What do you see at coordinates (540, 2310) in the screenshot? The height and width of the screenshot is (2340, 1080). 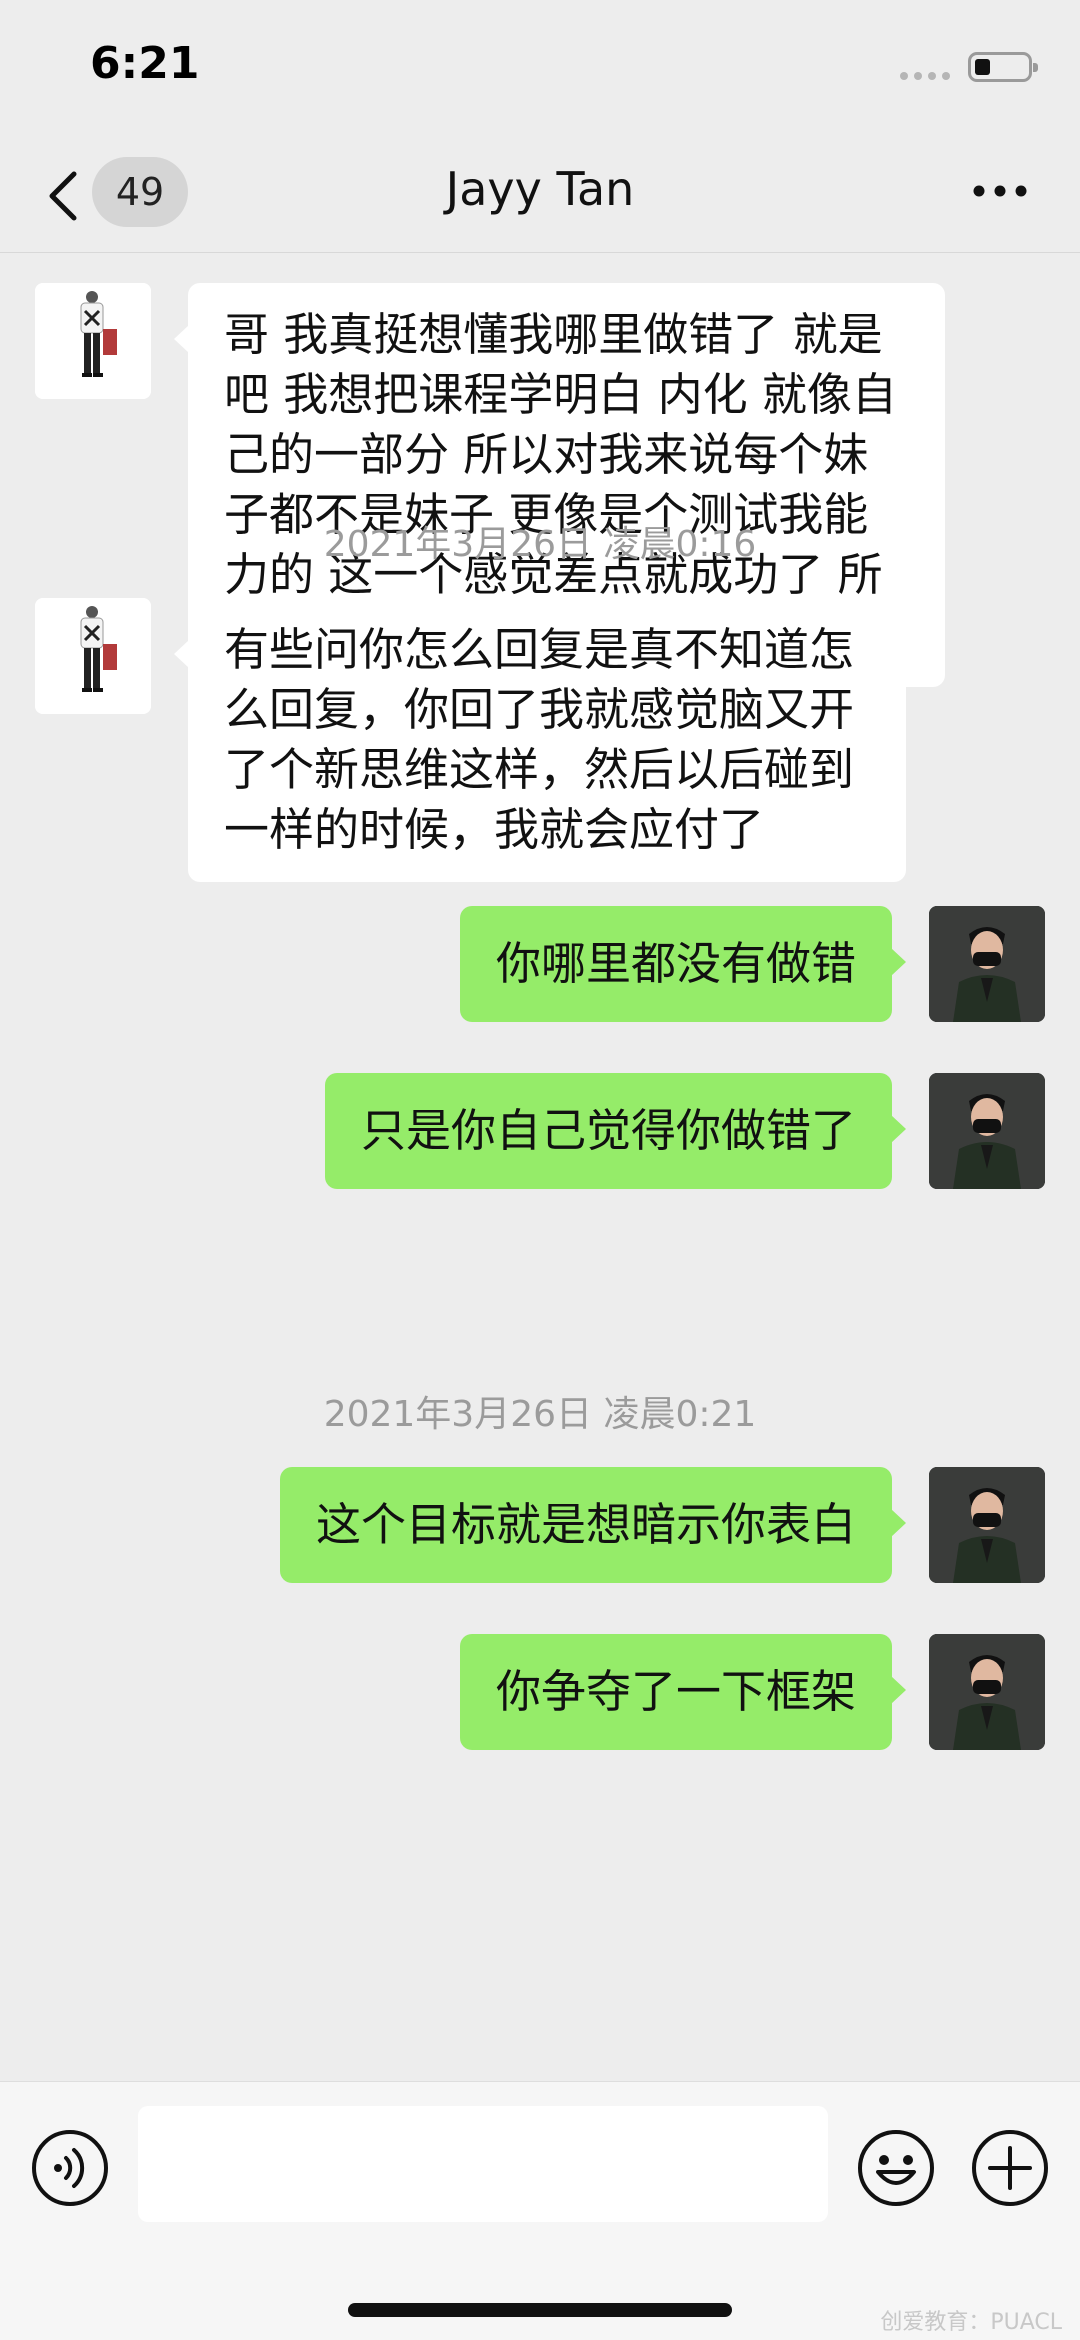 I see `home-indicator` at bounding box center [540, 2310].